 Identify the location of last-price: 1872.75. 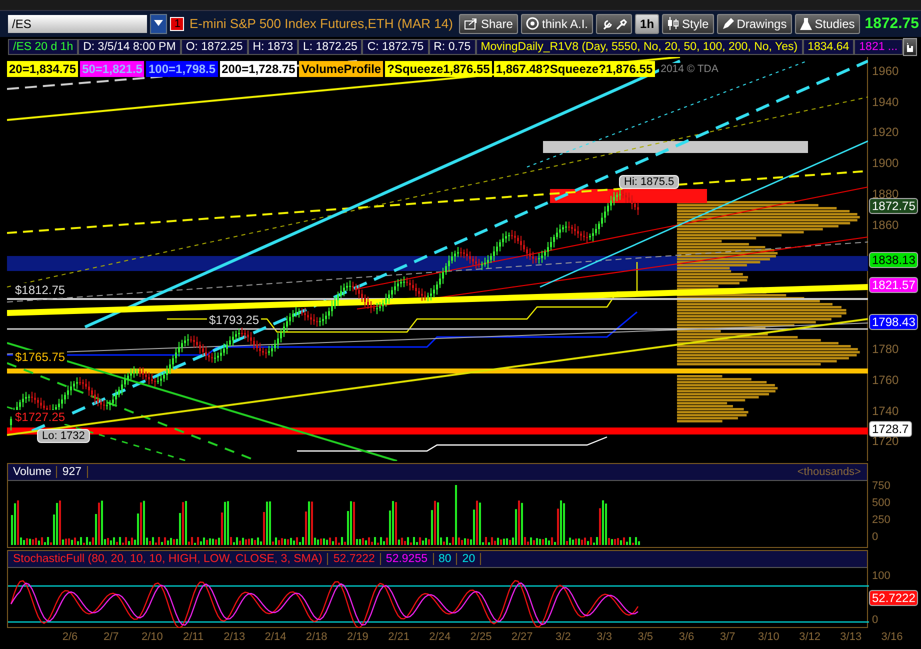
(891, 23).